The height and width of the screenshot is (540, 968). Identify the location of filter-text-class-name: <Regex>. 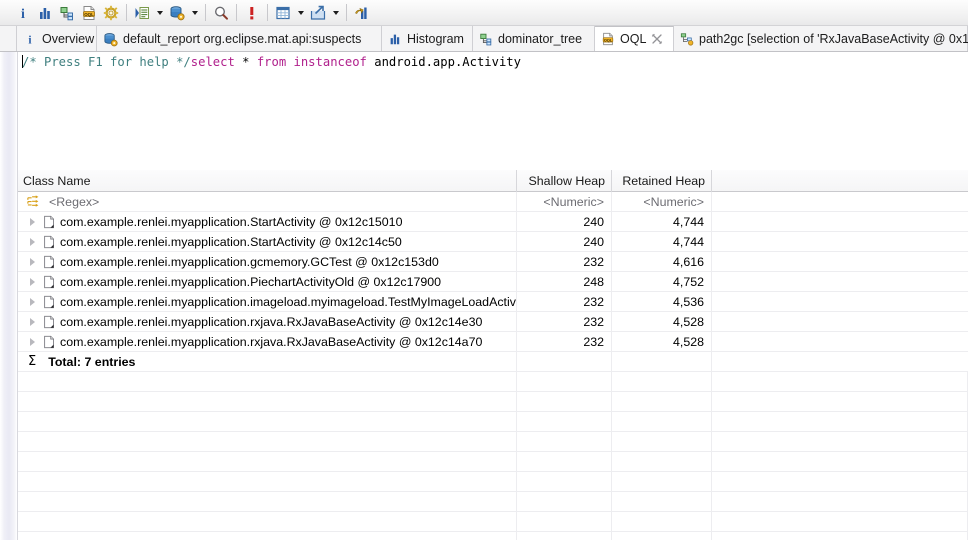
(74, 201).